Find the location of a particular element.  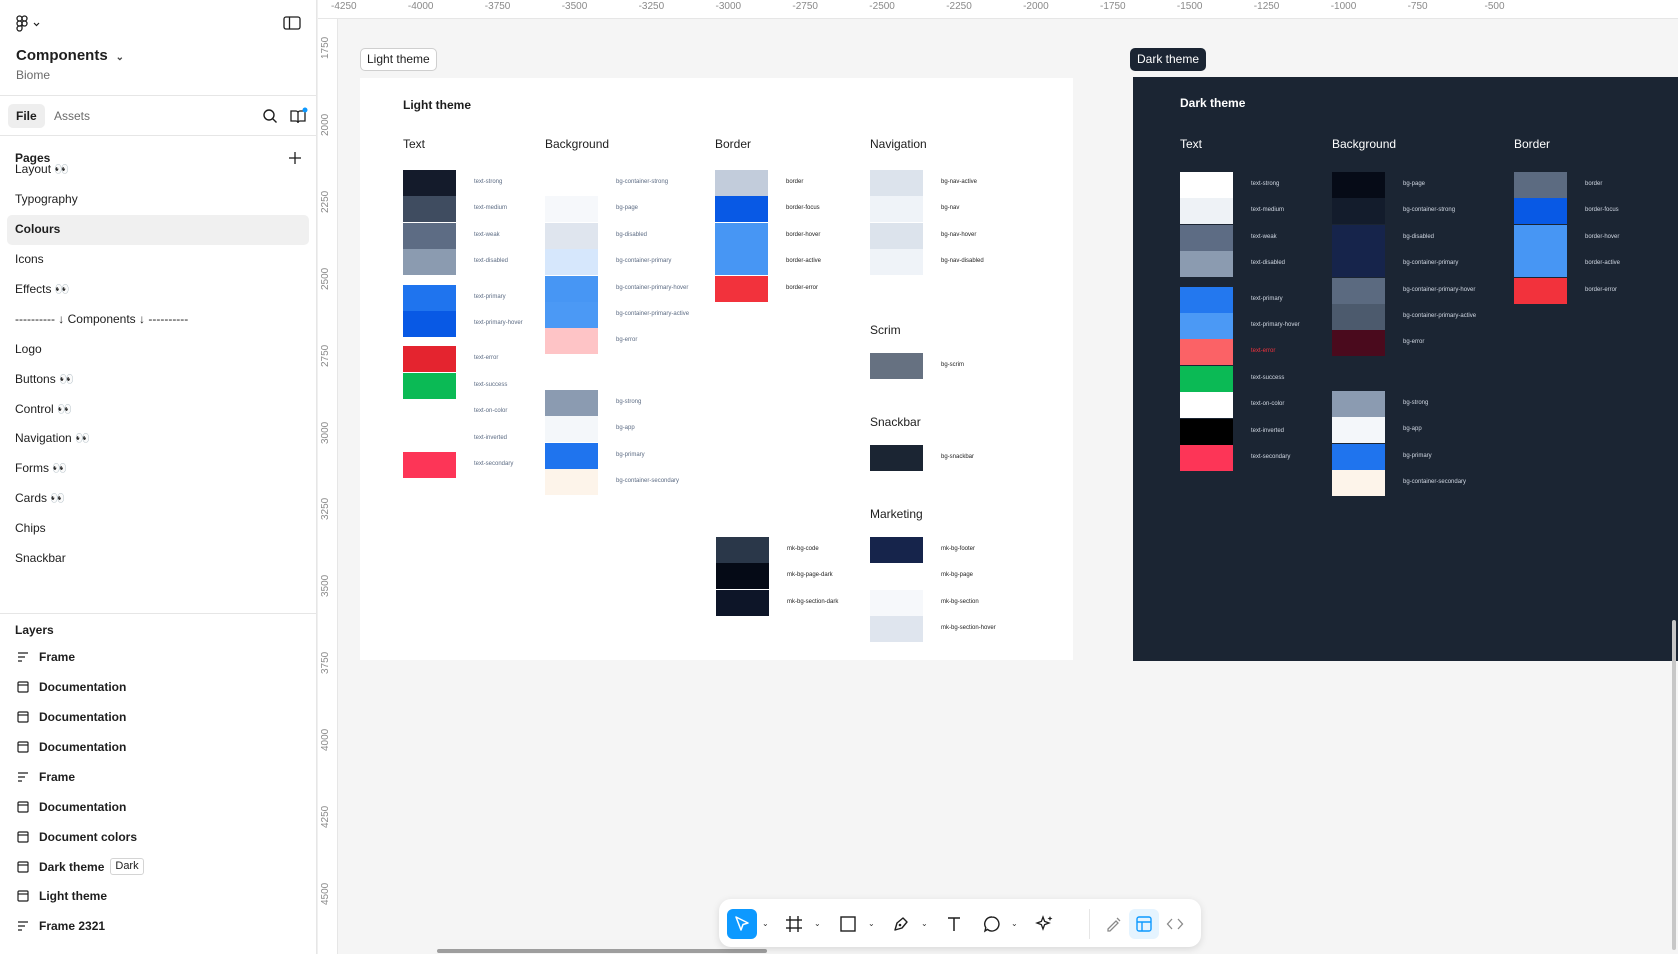

sidebar-toggle-icon is located at coordinates (292, 23).